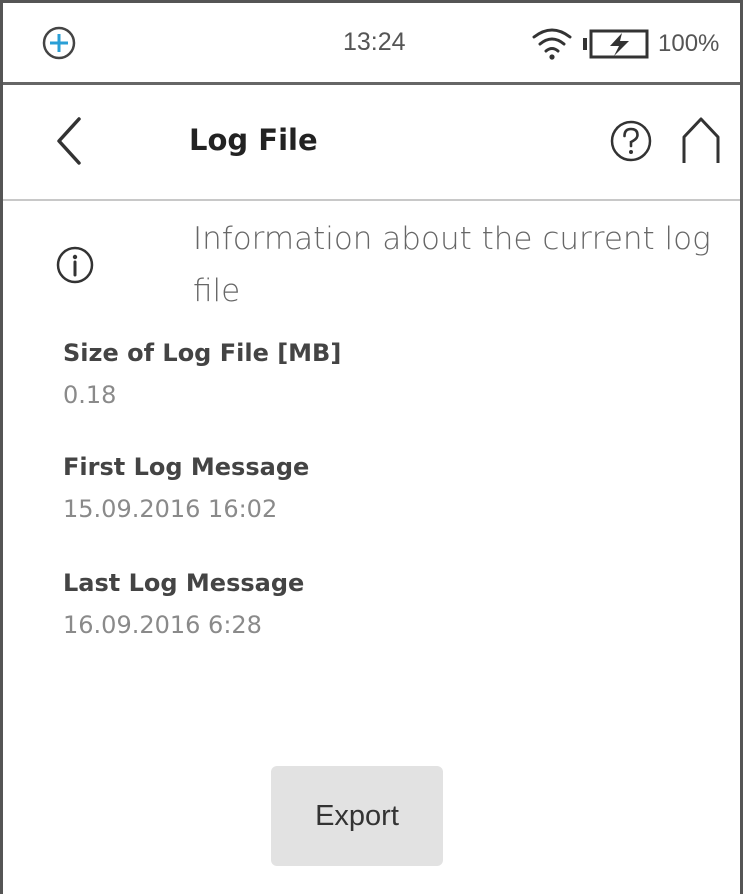  What do you see at coordinates (253, 140) in the screenshot?
I see `page-title: Log File` at bounding box center [253, 140].